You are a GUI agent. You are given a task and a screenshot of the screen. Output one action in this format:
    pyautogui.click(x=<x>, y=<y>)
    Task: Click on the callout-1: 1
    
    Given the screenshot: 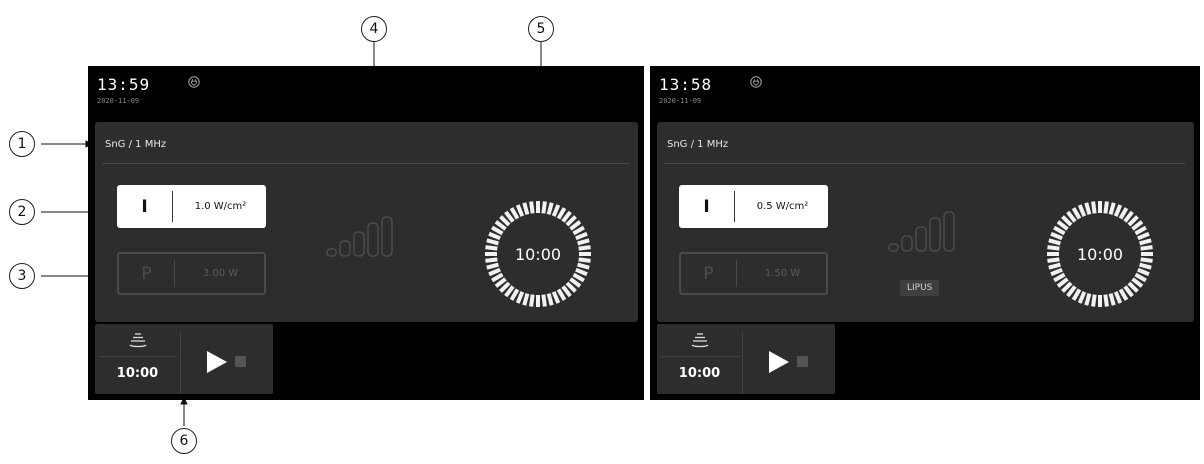 What is the action you would take?
    pyautogui.click(x=22, y=144)
    